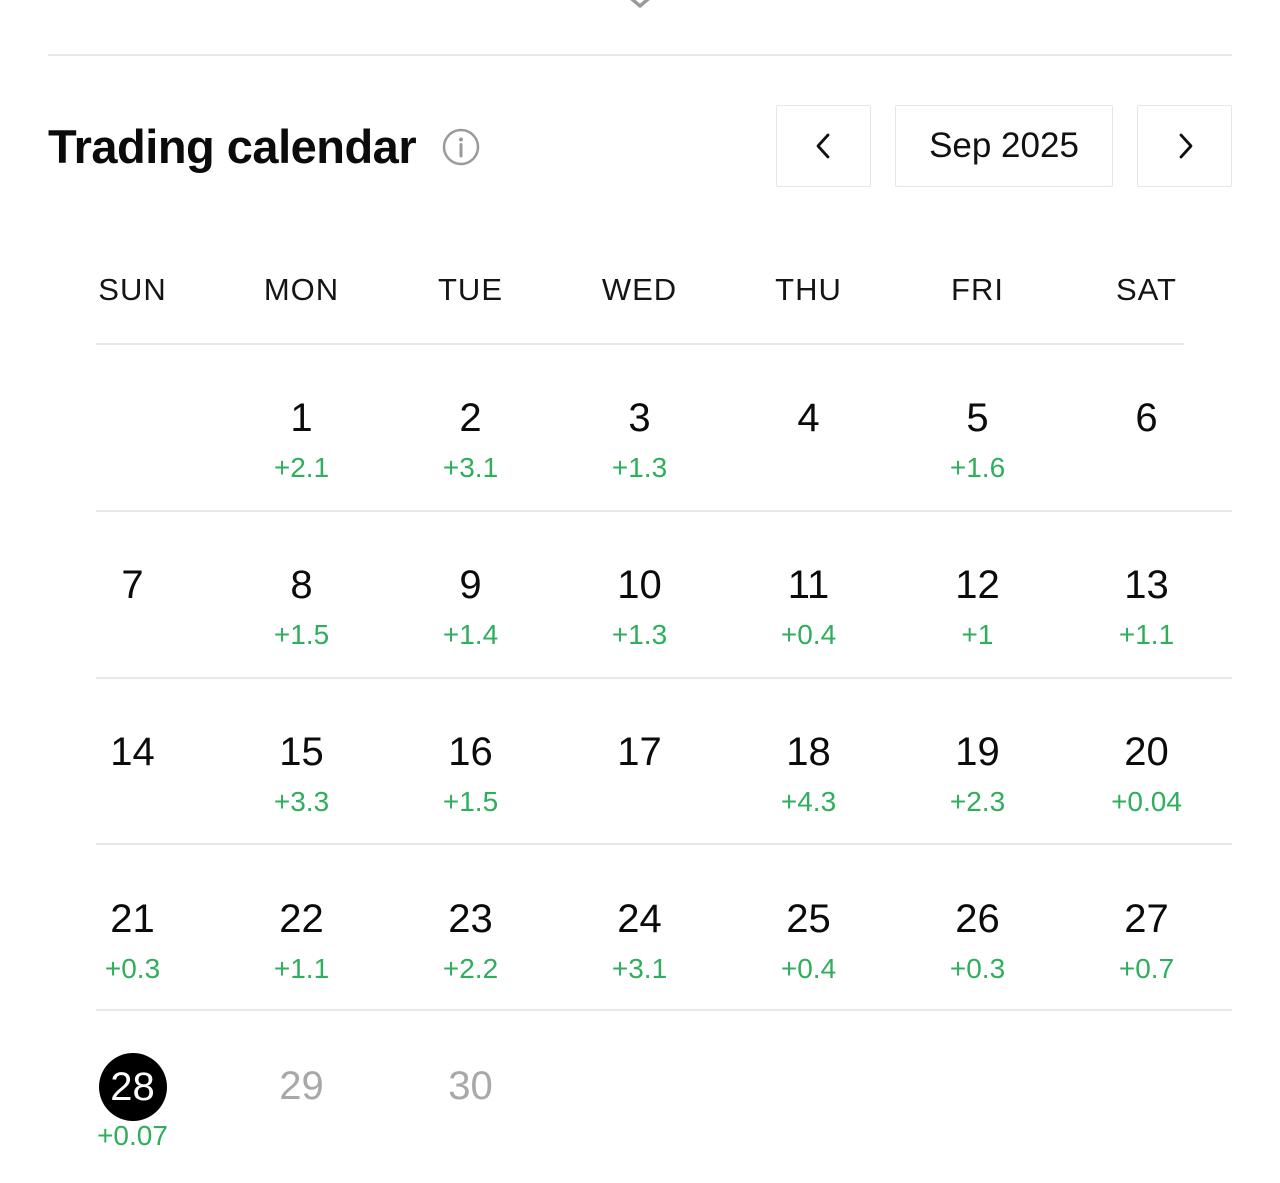 The image size is (1280, 1183). I want to click on next-month-button, so click(1184, 146).